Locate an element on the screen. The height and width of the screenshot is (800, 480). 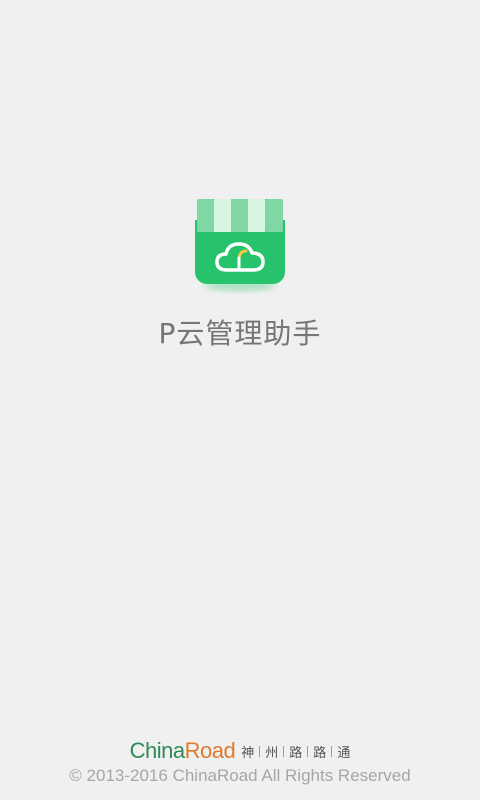
brand-road-text: Road is located at coordinates (210, 750).